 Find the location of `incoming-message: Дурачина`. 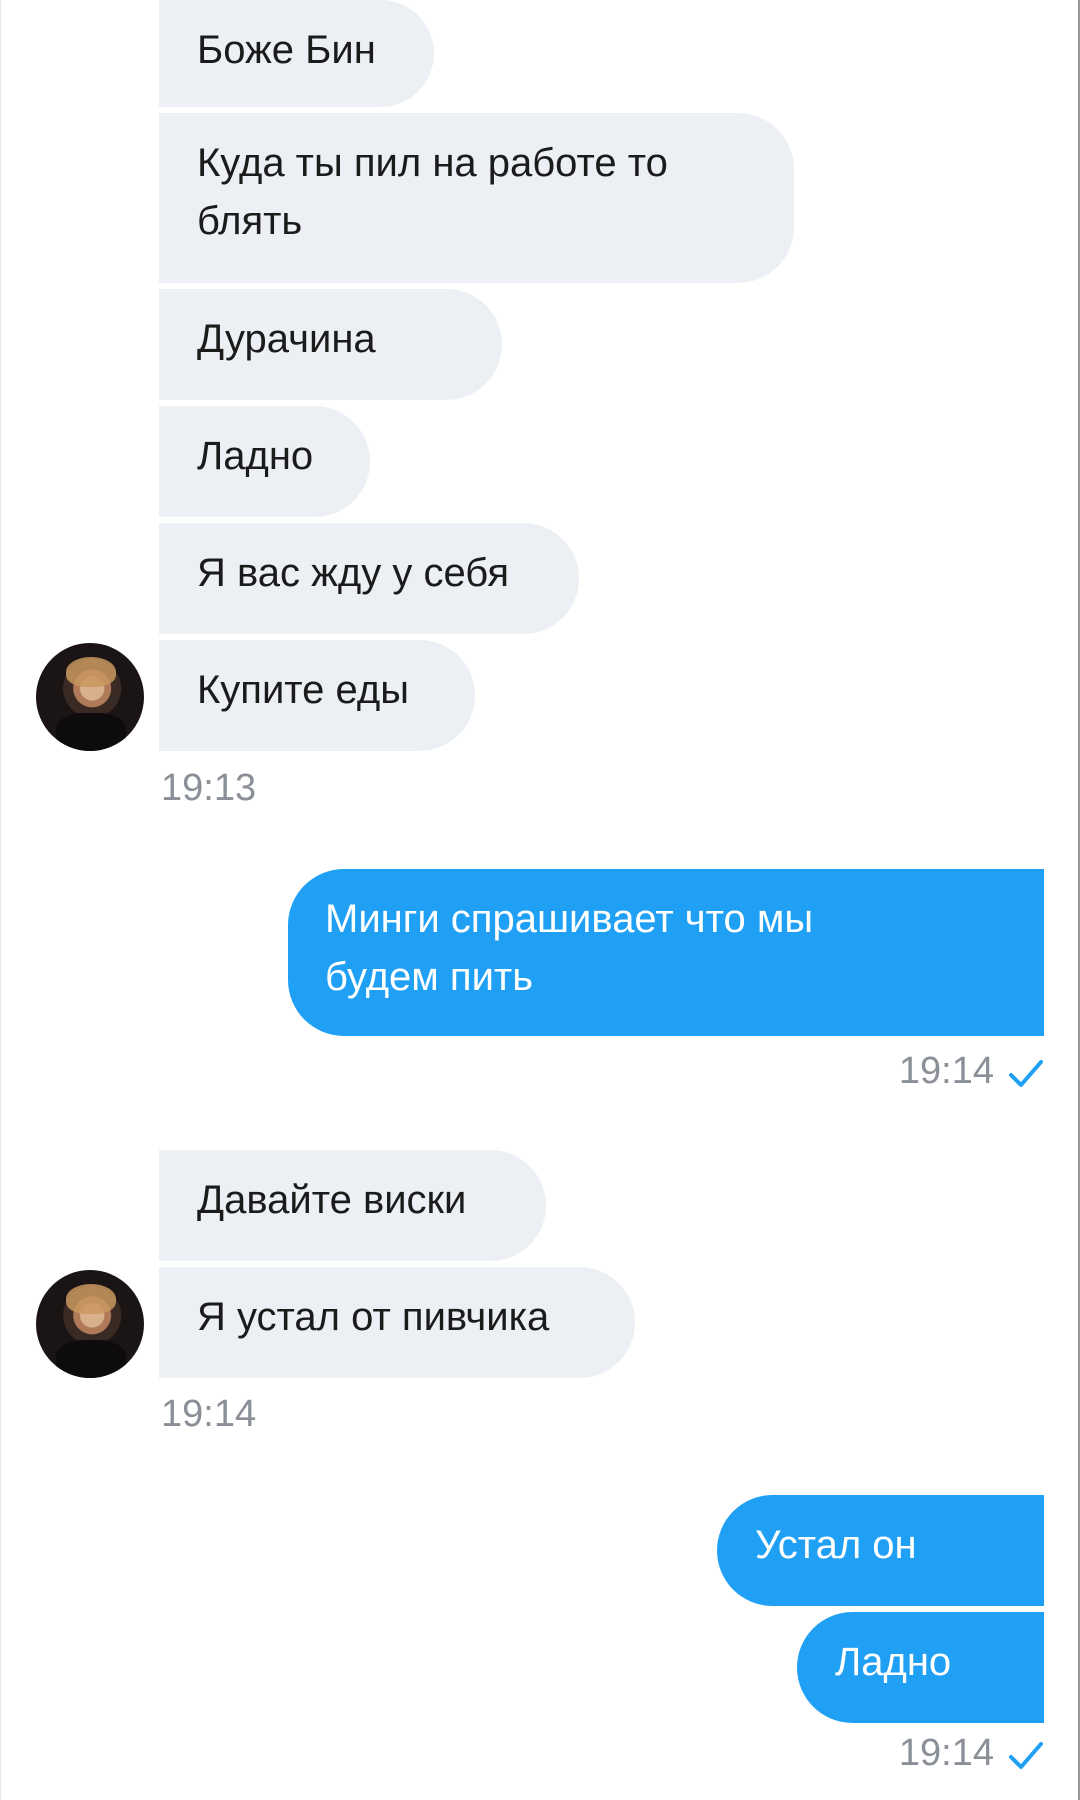

incoming-message: Дурачина is located at coordinates (330, 344).